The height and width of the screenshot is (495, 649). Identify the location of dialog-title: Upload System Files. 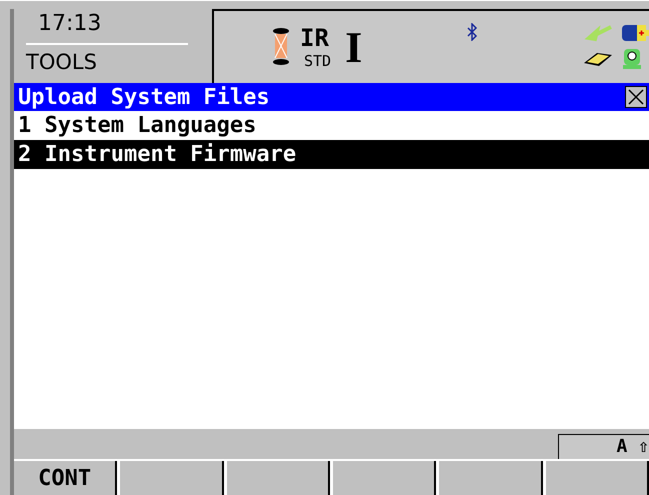
(144, 97).